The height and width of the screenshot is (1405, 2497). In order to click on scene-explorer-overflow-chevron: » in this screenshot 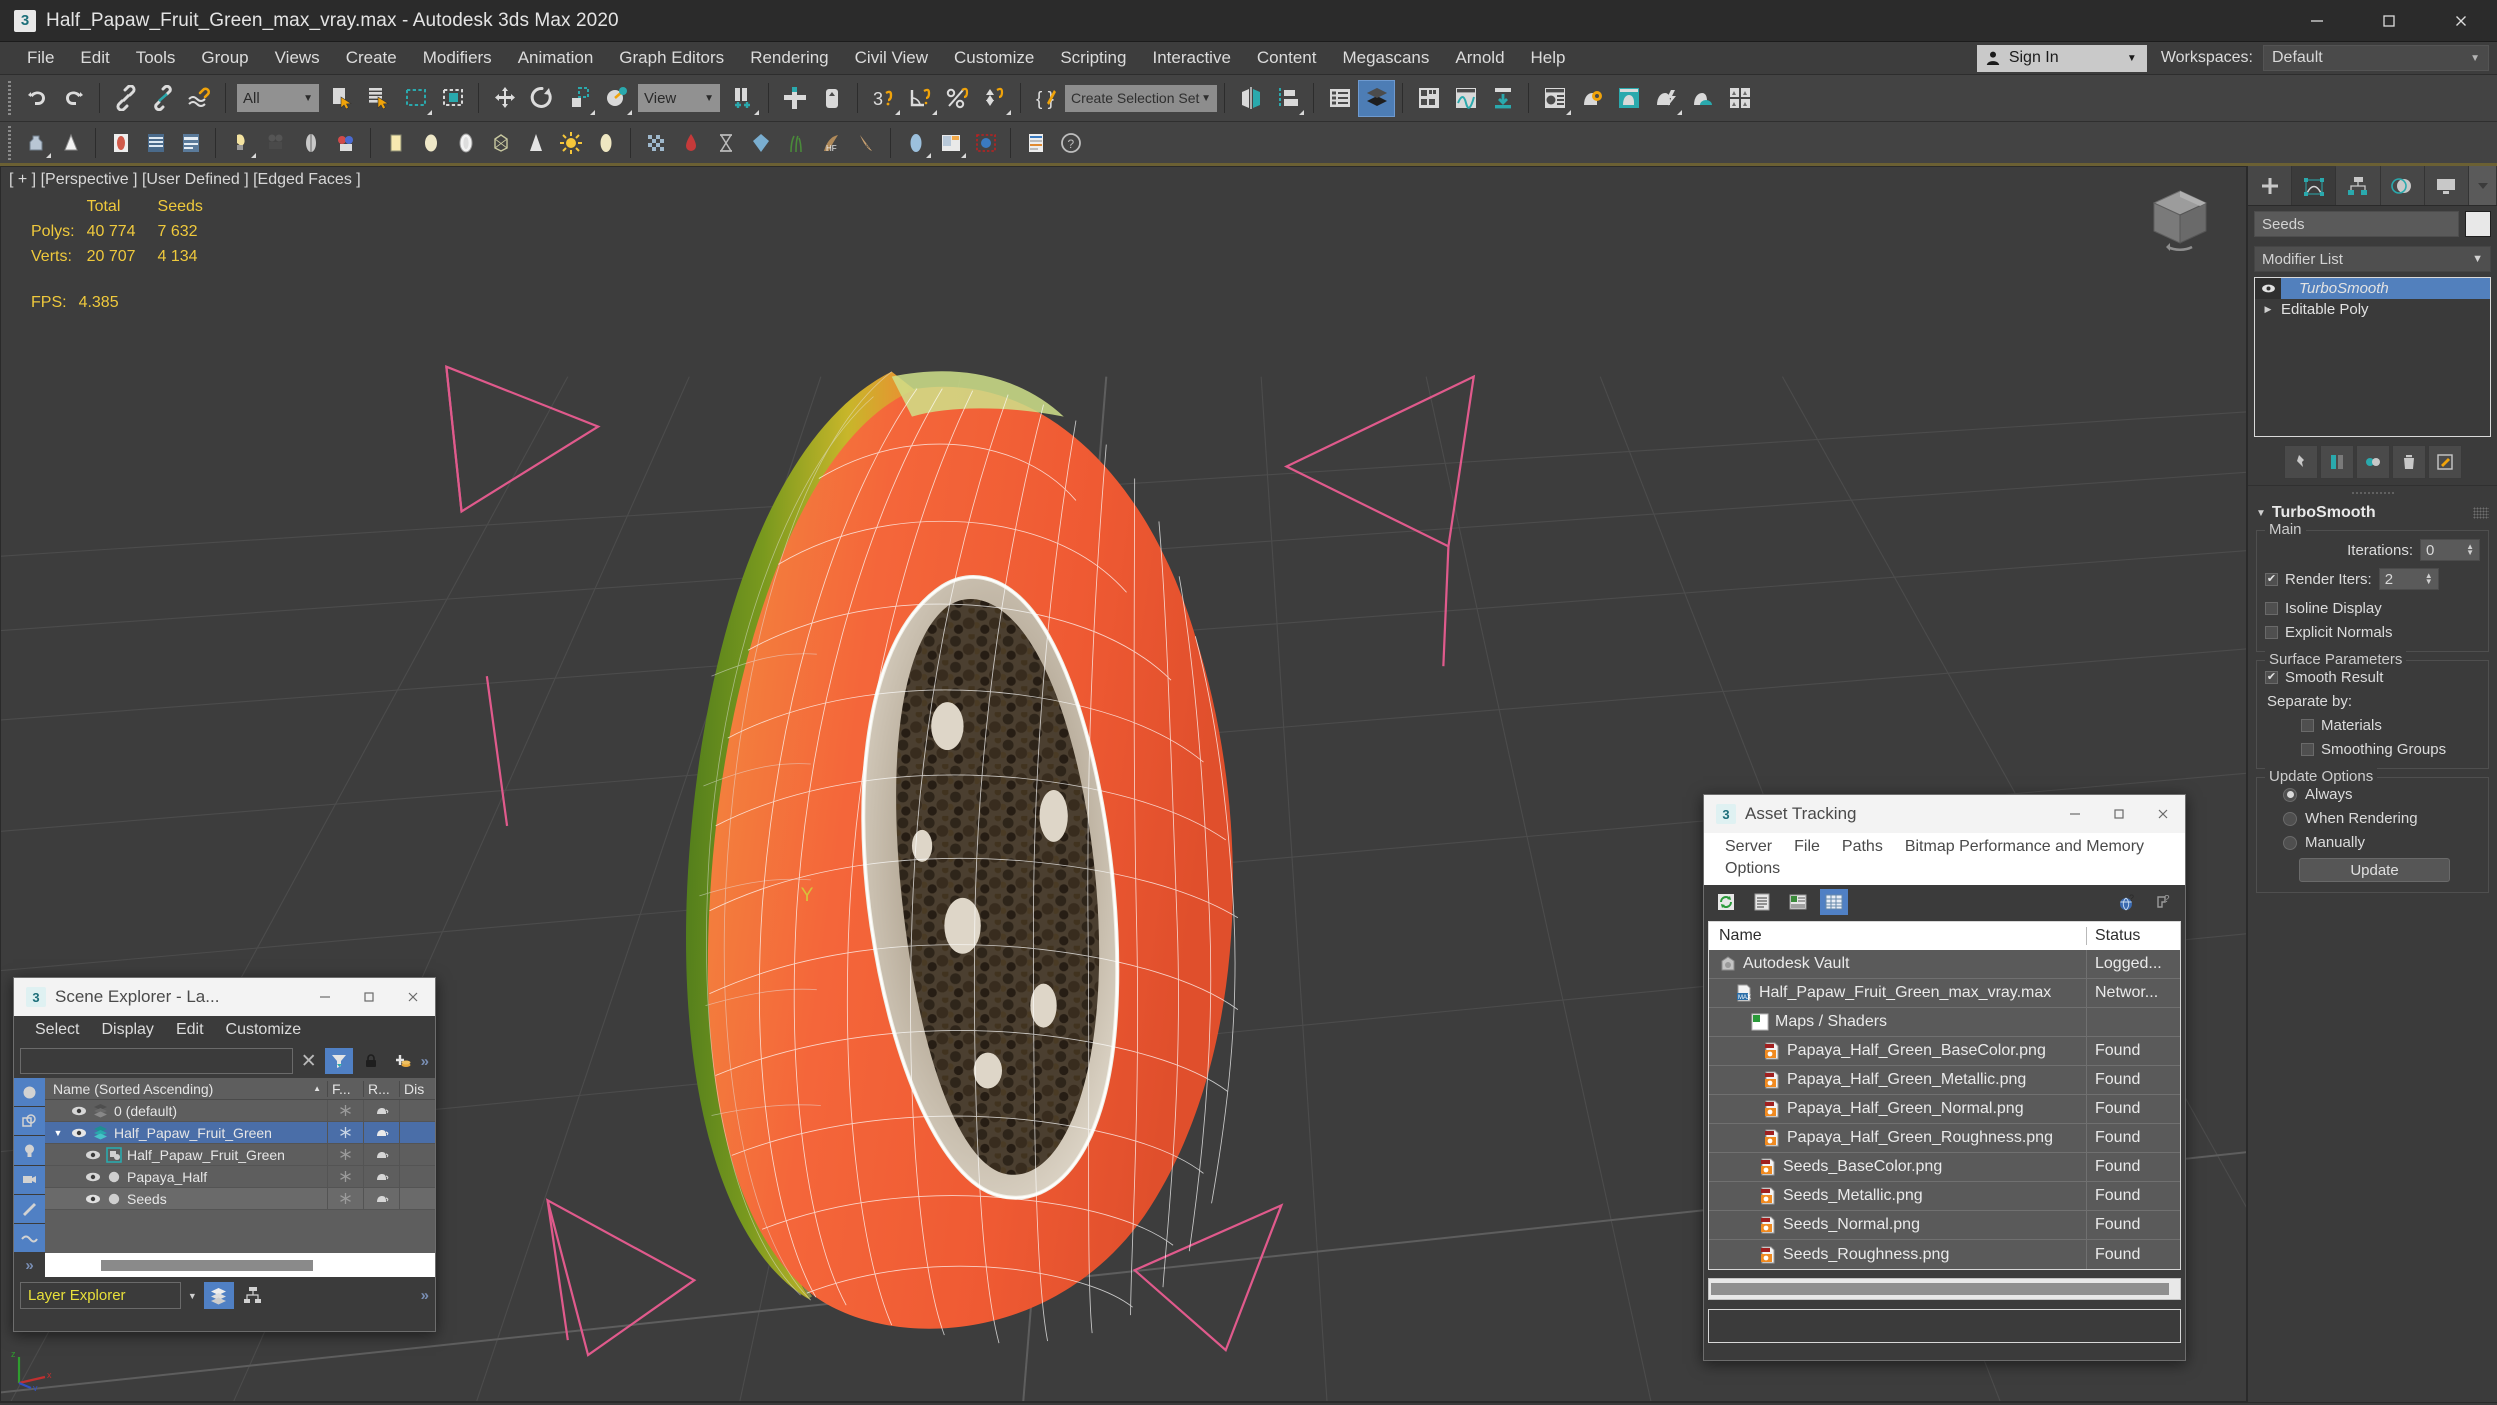, I will do `click(425, 1061)`.